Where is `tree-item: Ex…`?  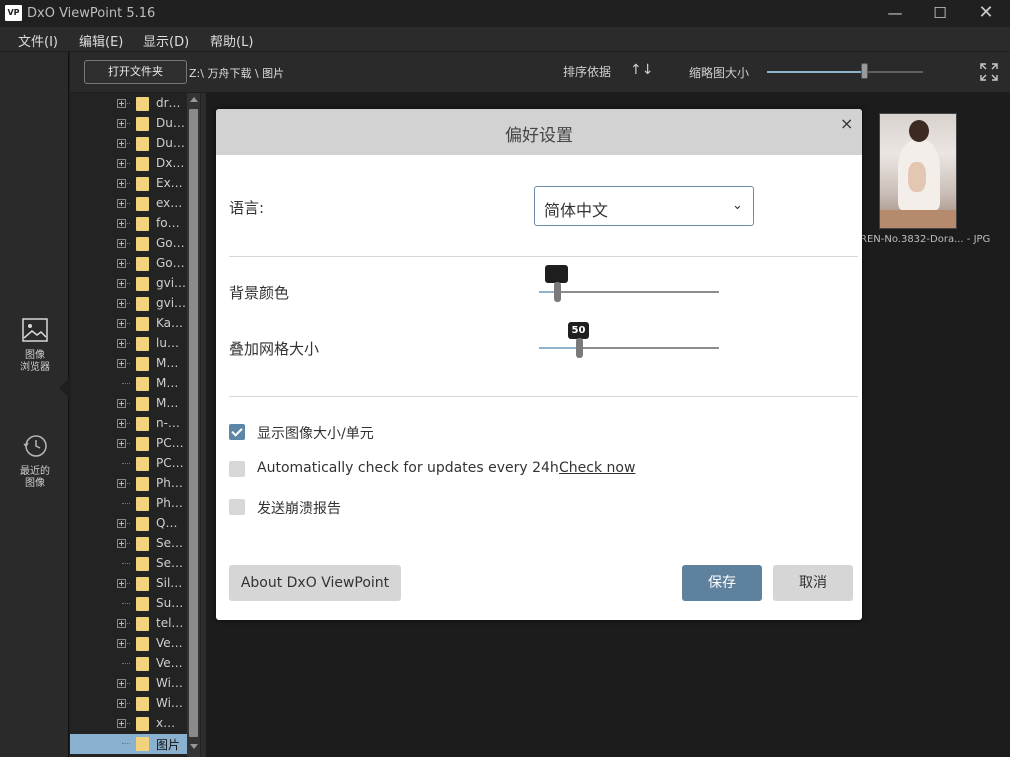
tree-item: Ex… is located at coordinates (128, 184).